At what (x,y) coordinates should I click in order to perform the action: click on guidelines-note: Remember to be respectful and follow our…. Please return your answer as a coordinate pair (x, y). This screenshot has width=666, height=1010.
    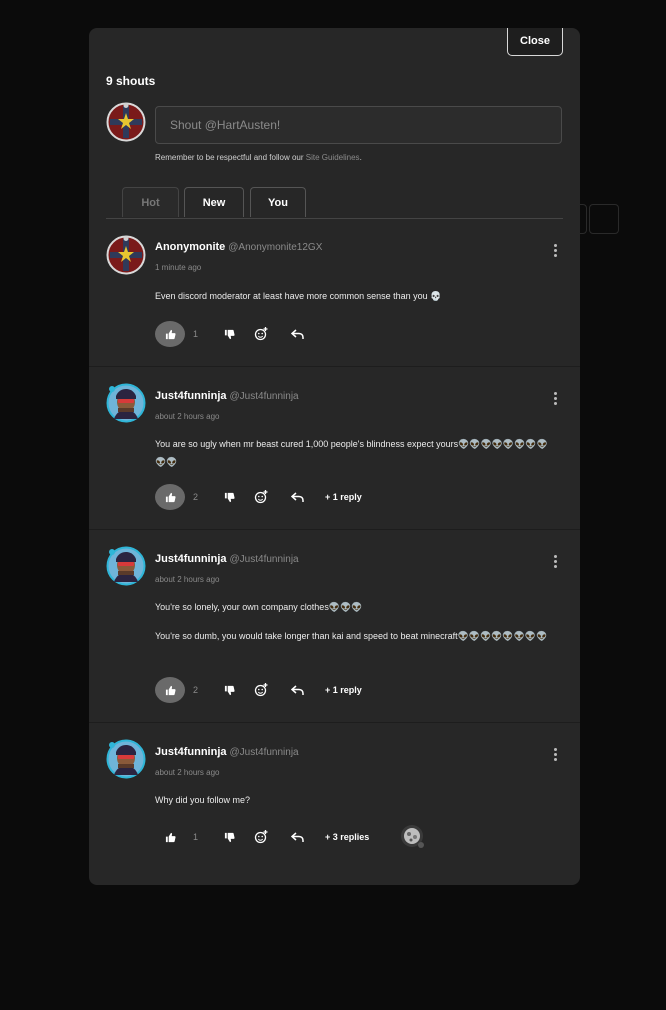
    Looking at the image, I should click on (258, 157).